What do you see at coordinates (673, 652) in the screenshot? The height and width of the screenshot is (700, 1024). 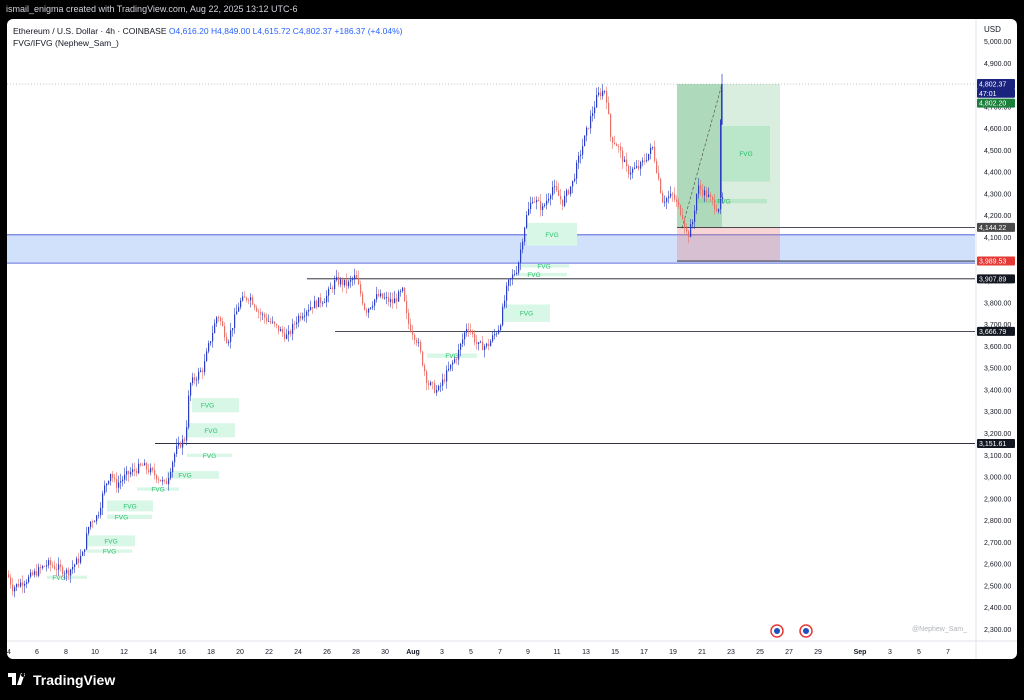 I see `x-tick-label: 19` at bounding box center [673, 652].